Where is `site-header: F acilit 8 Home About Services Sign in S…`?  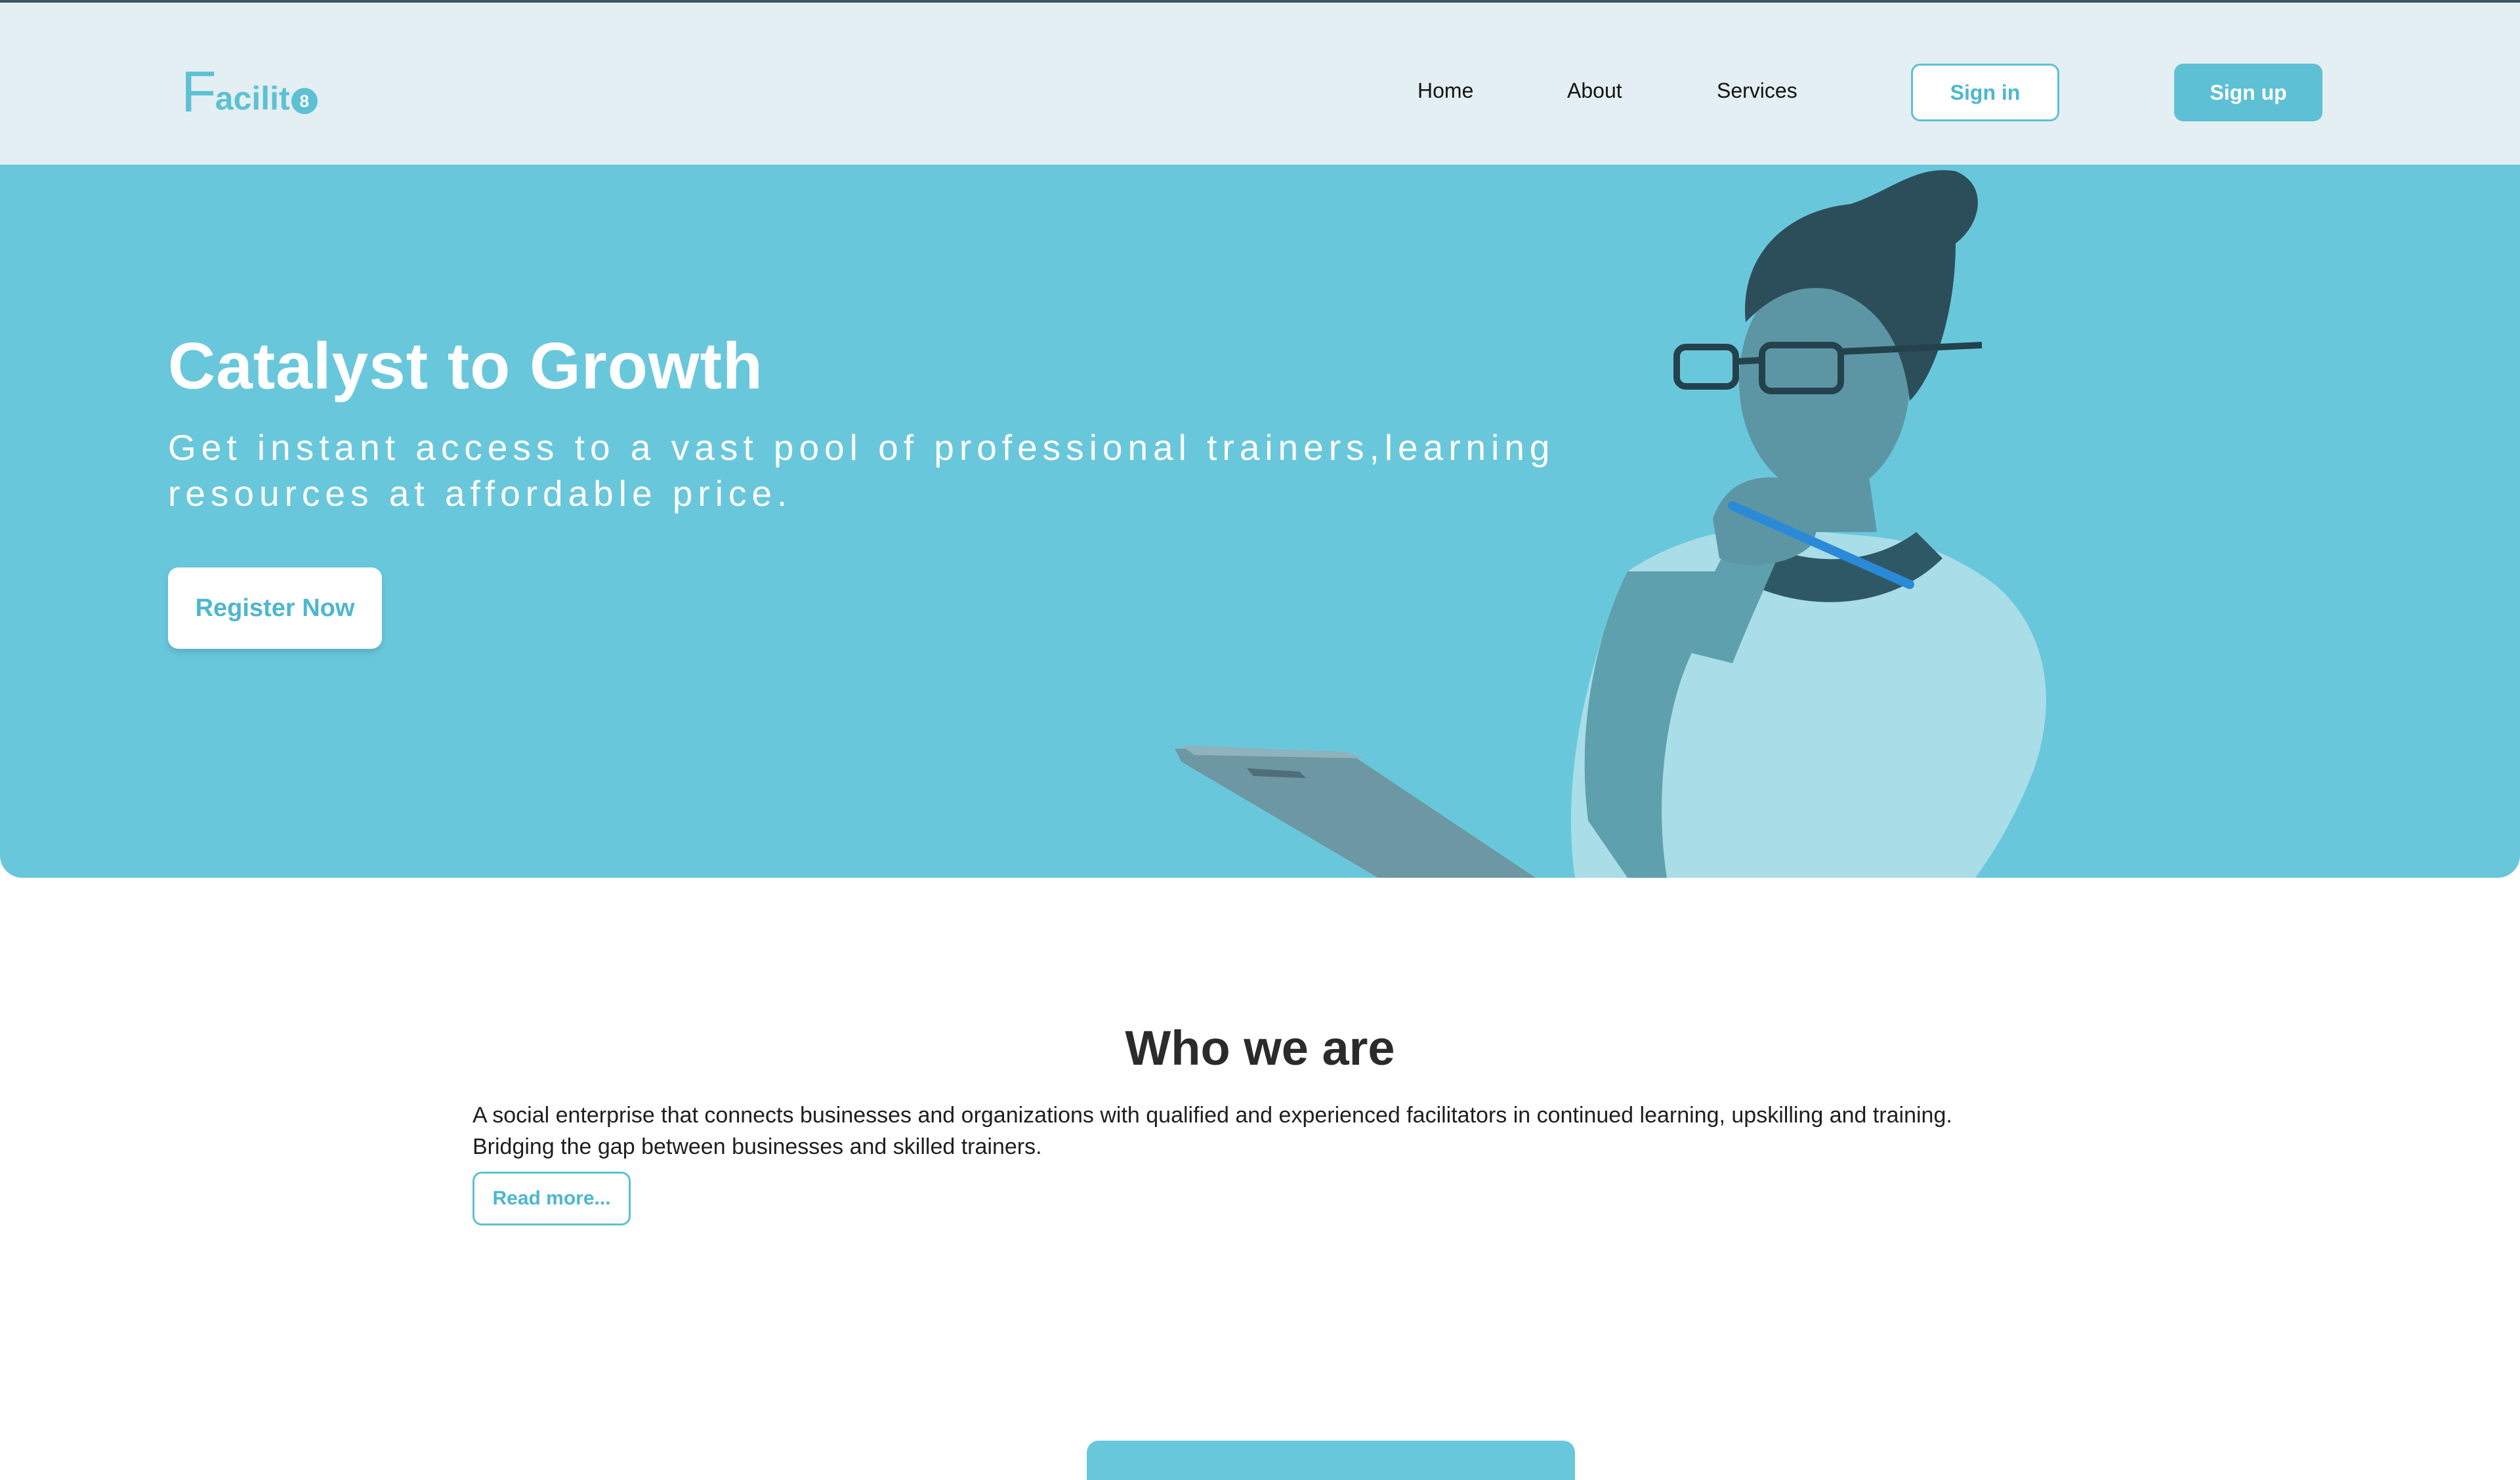
site-header: F acilit 8 Home About Services Sign in S… is located at coordinates (1260, 84).